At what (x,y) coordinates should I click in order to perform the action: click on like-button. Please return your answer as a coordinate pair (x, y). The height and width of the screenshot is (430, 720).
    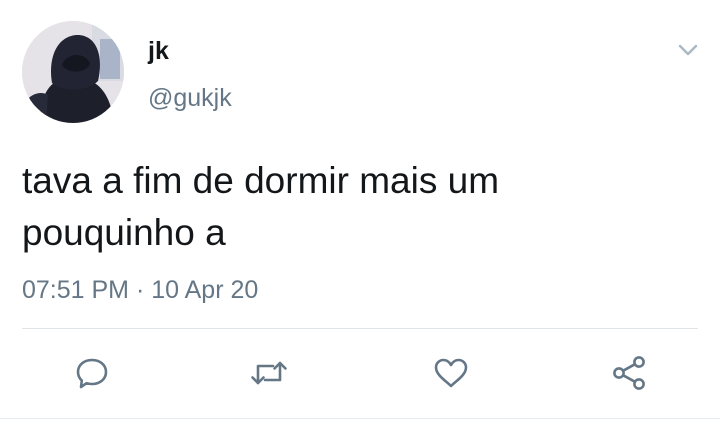
    Looking at the image, I should click on (451, 373).